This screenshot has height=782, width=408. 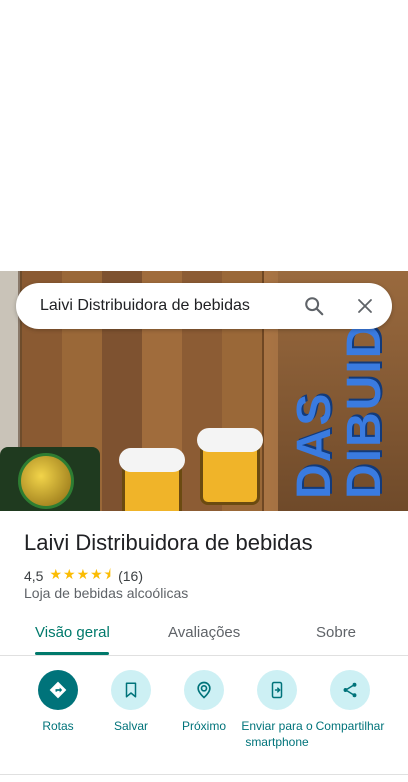 I want to click on save-label: Salvar, so click(x=130, y=726).